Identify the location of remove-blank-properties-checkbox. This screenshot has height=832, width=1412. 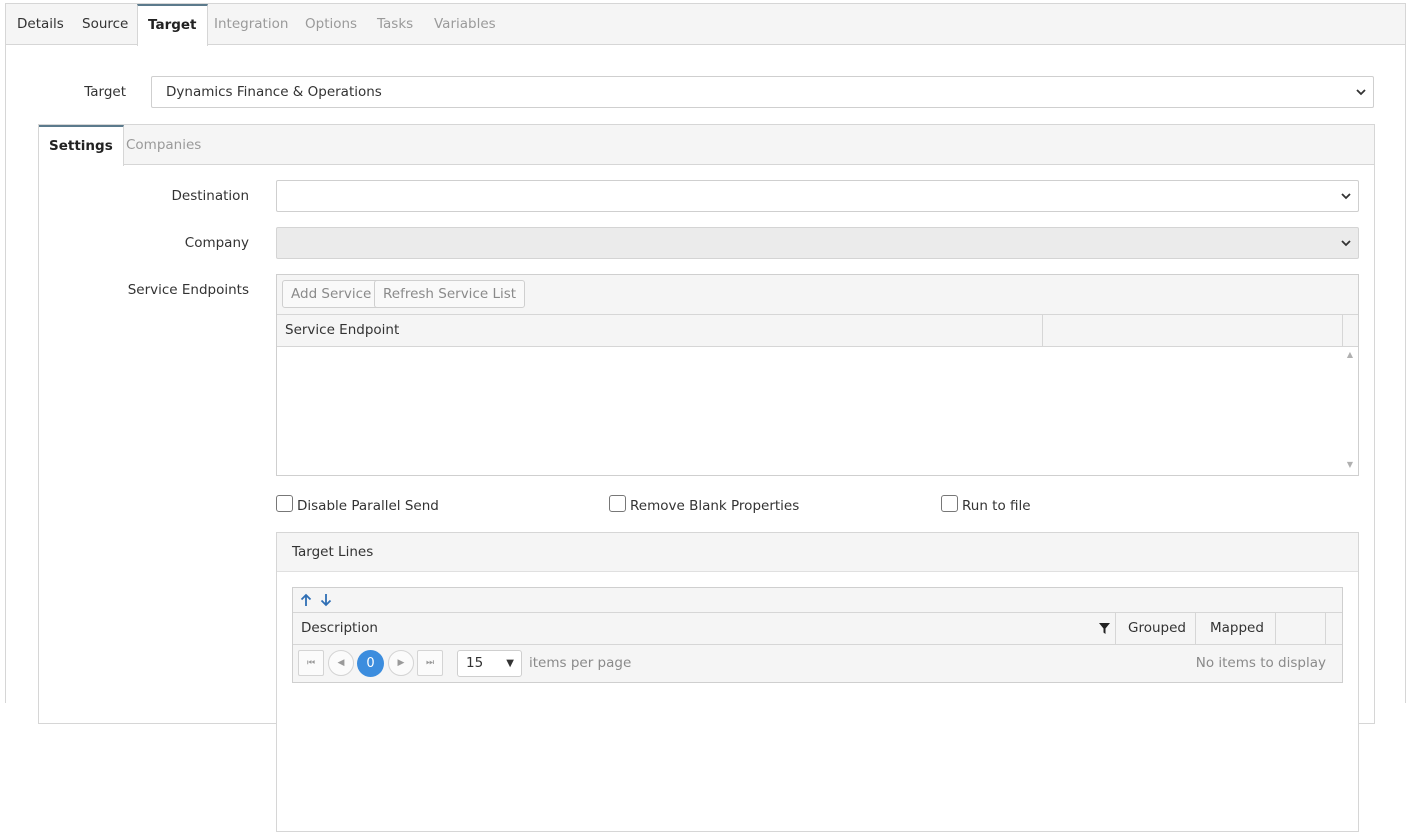
(617, 503).